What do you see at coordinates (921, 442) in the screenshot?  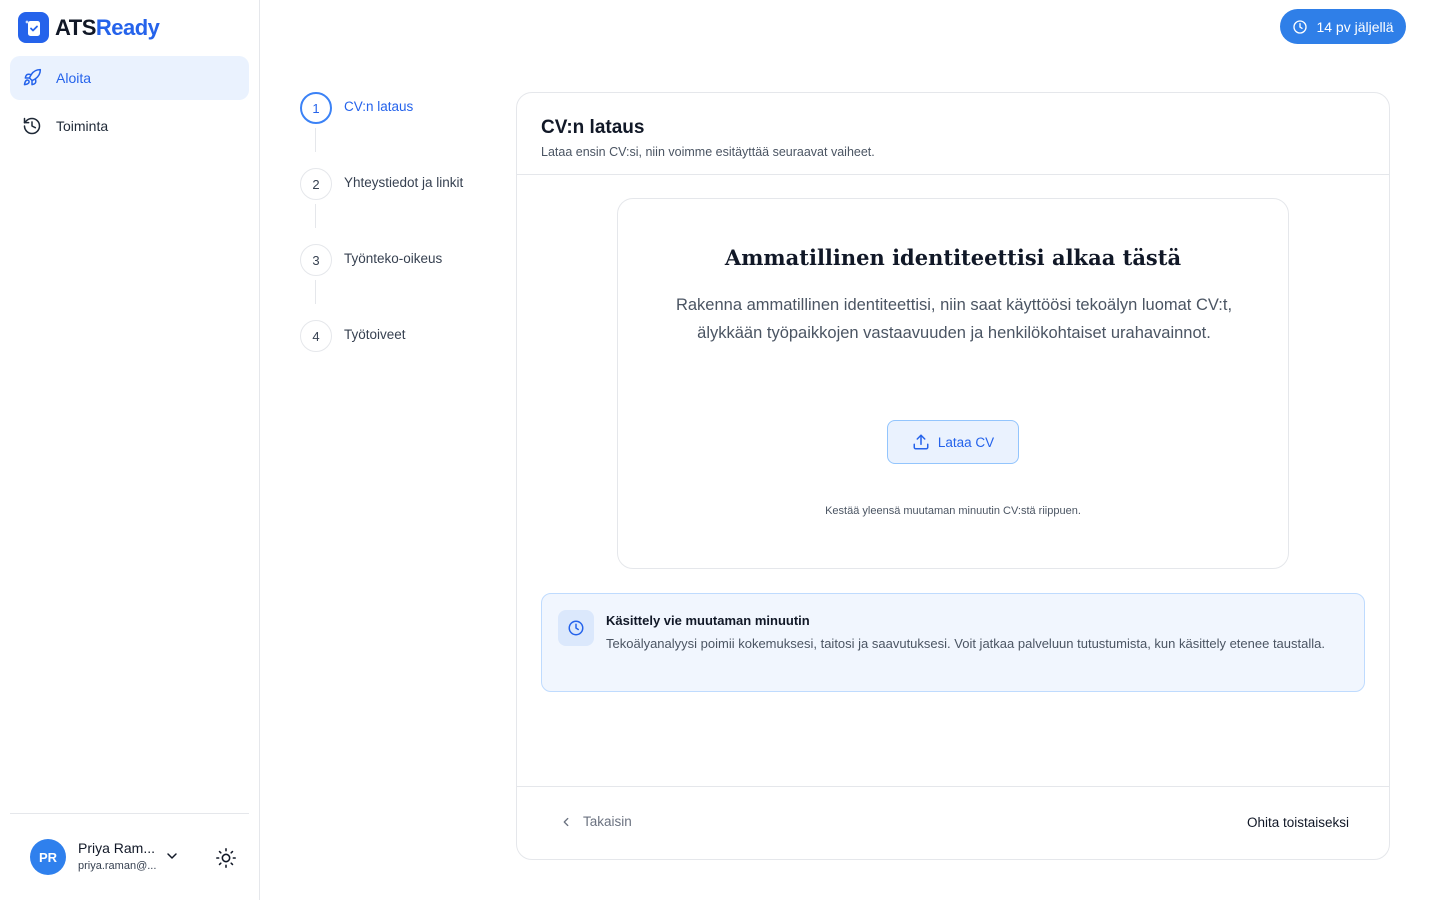 I see `upload-icon` at bounding box center [921, 442].